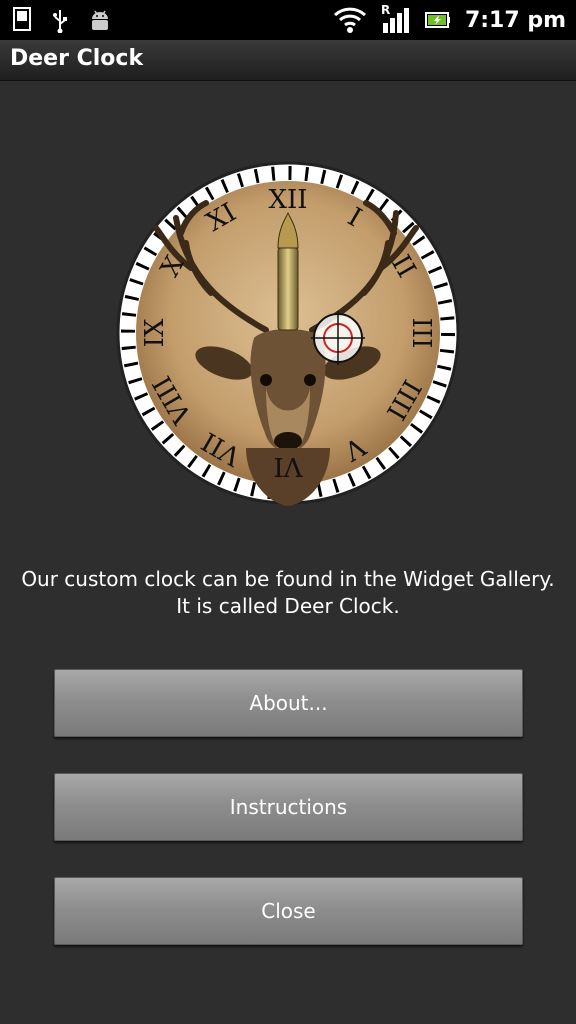 Image resolution: width=576 pixels, height=1024 pixels. What do you see at coordinates (396, 19) in the screenshot?
I see `signal-icon: R` at bounding box center [396, 19].